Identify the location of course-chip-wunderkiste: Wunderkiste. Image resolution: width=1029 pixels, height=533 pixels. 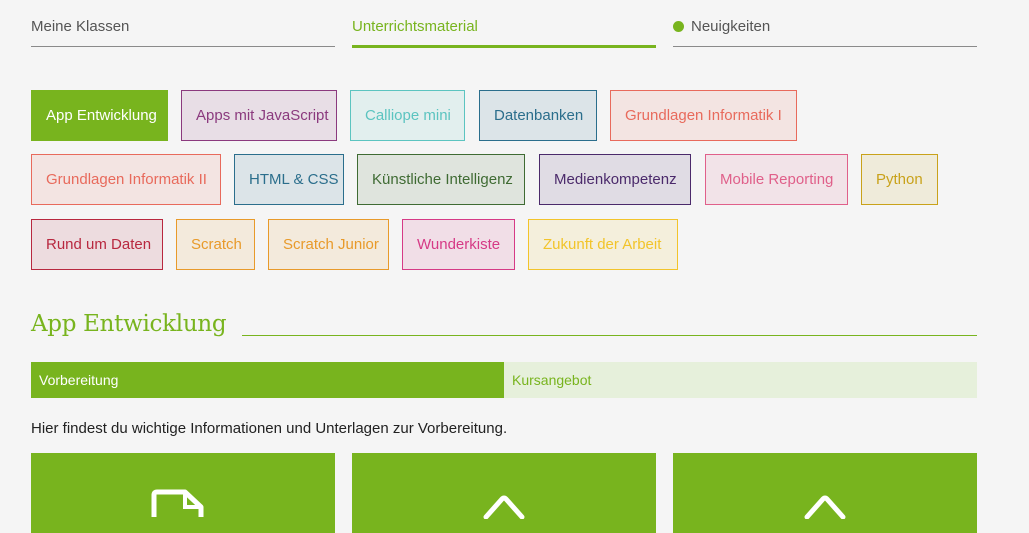
(458, 244).